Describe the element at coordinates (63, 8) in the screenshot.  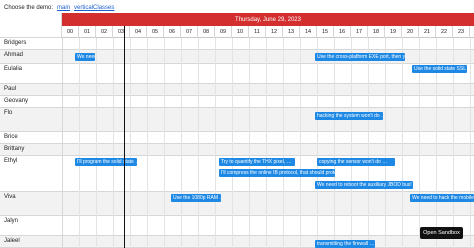
I see `demo-link-main: main` at that location.